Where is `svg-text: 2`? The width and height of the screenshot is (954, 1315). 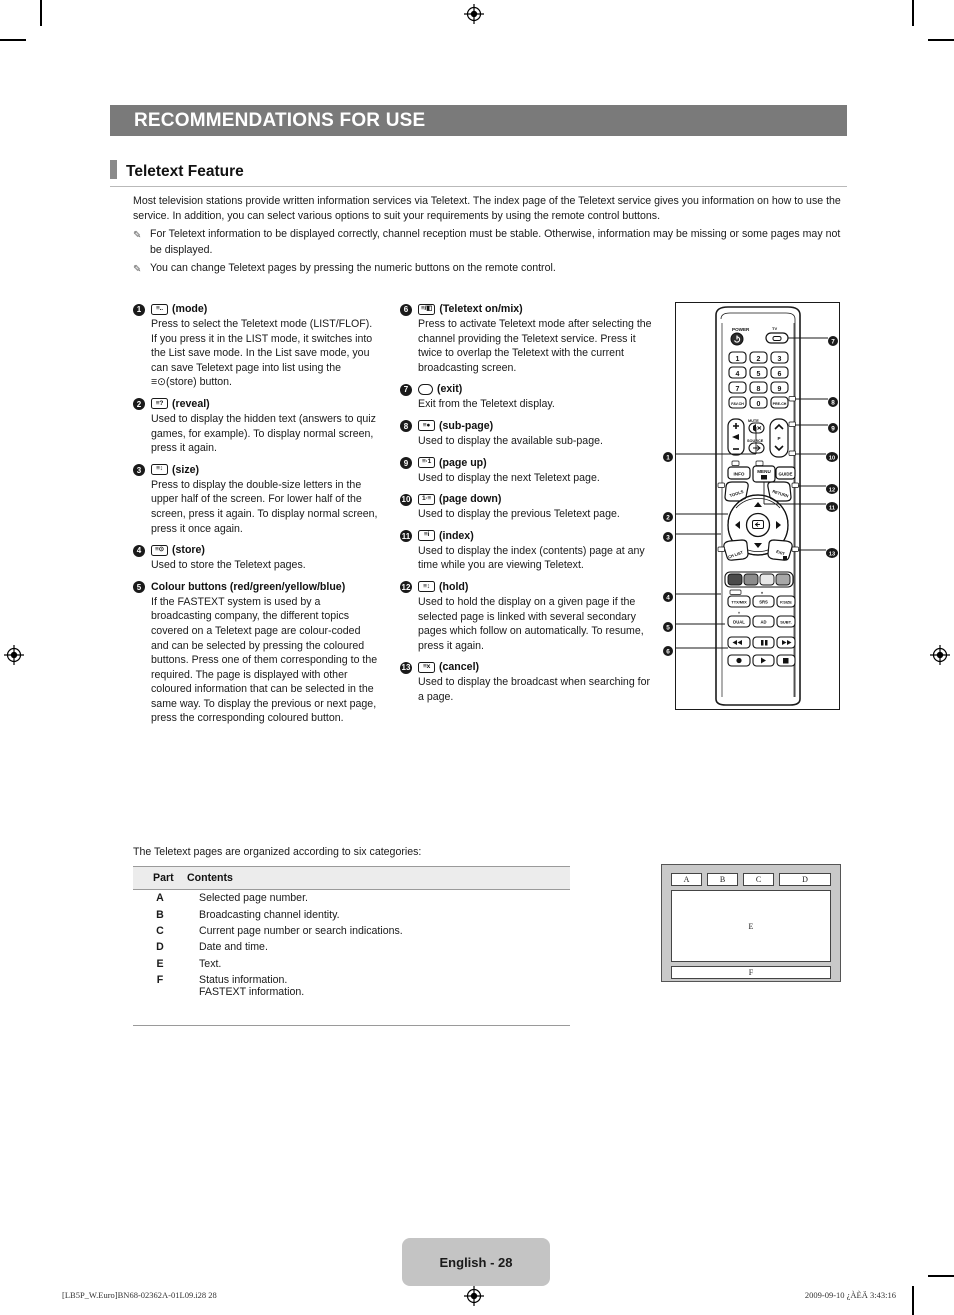 svg-text: 2 is located at coordinates (759, 359).